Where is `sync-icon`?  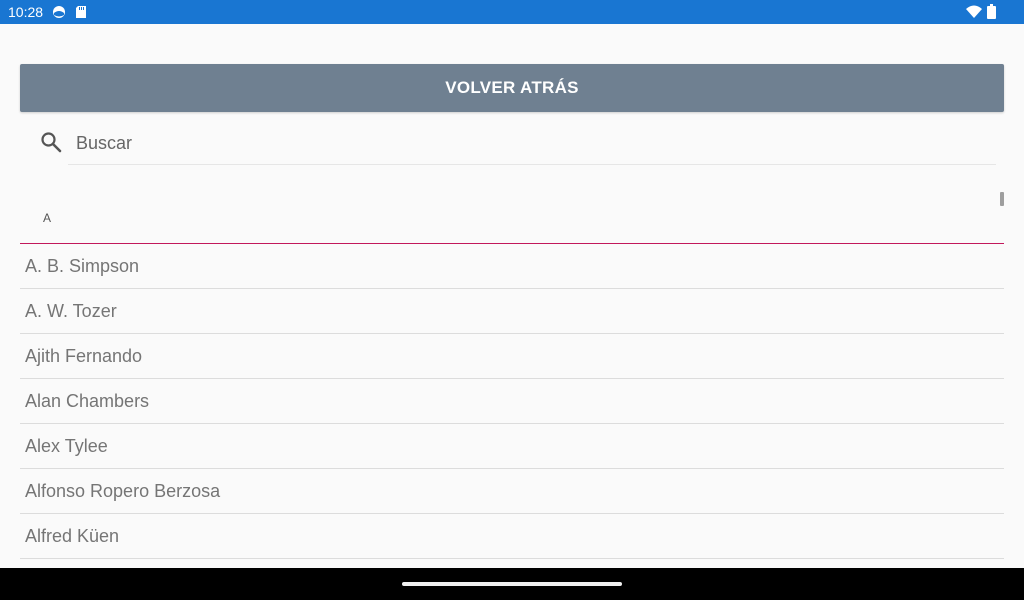
sync-icon is located at coordinates (59, 12).